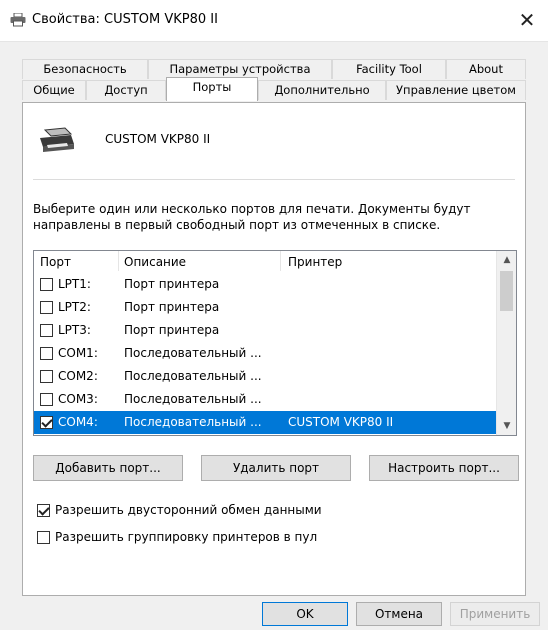 This screenshot has height=630, width=548. Describe the element at coordinates (506, 291) in the screenshot. I see `scroll-thumb` at that location.